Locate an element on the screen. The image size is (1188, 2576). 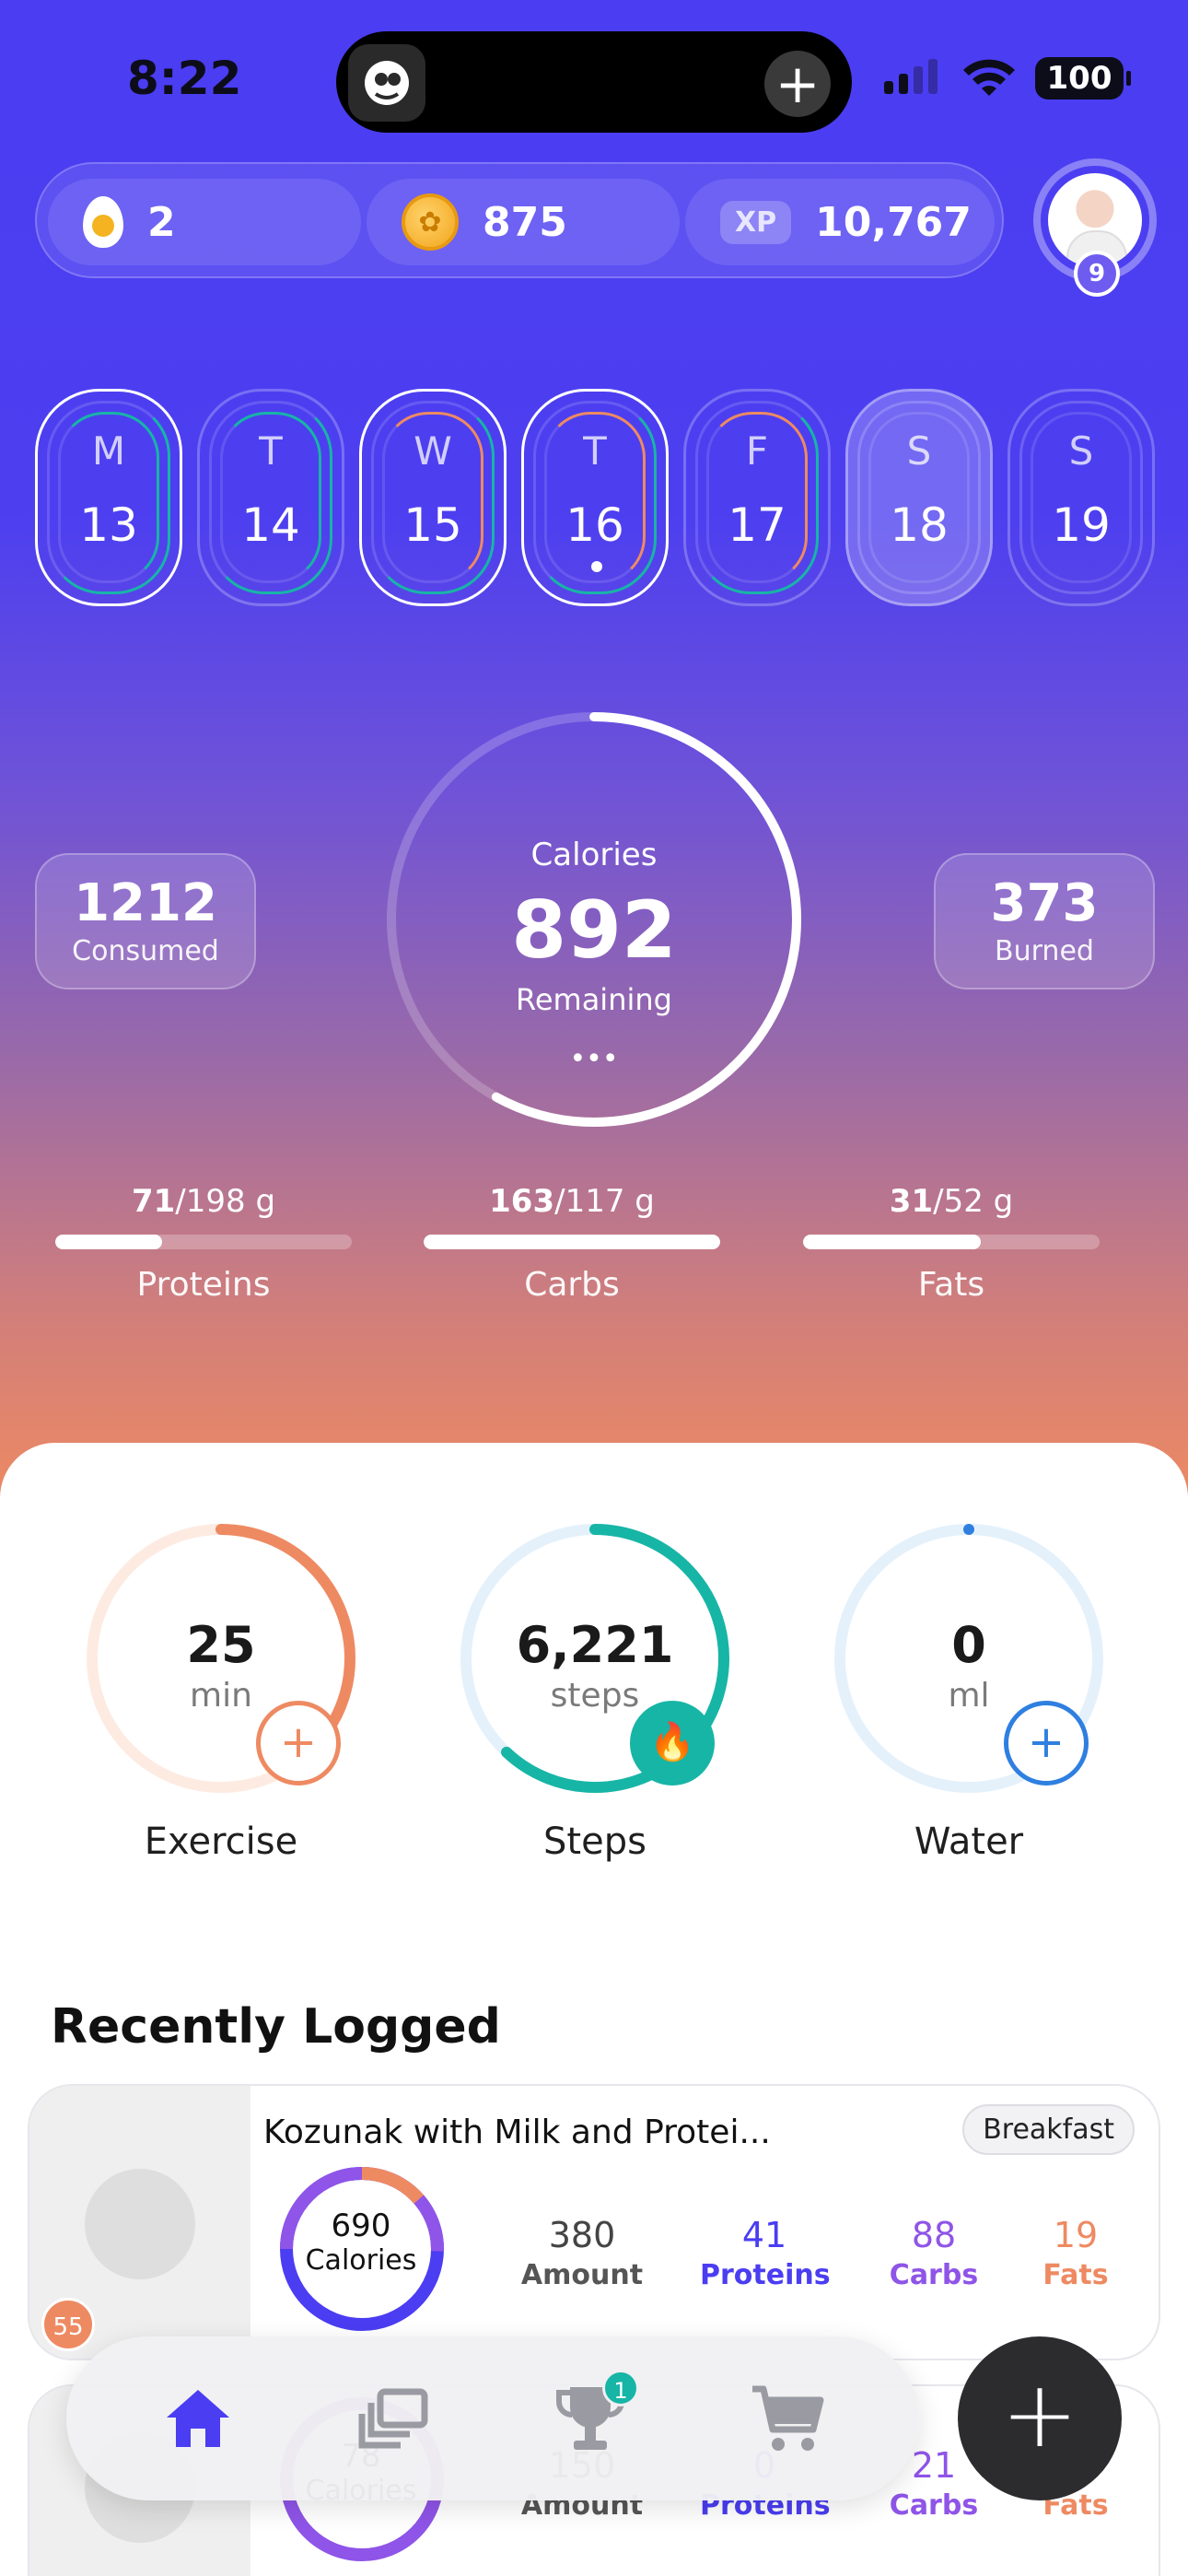
day-letter: W is located at coordinates (432, 451).